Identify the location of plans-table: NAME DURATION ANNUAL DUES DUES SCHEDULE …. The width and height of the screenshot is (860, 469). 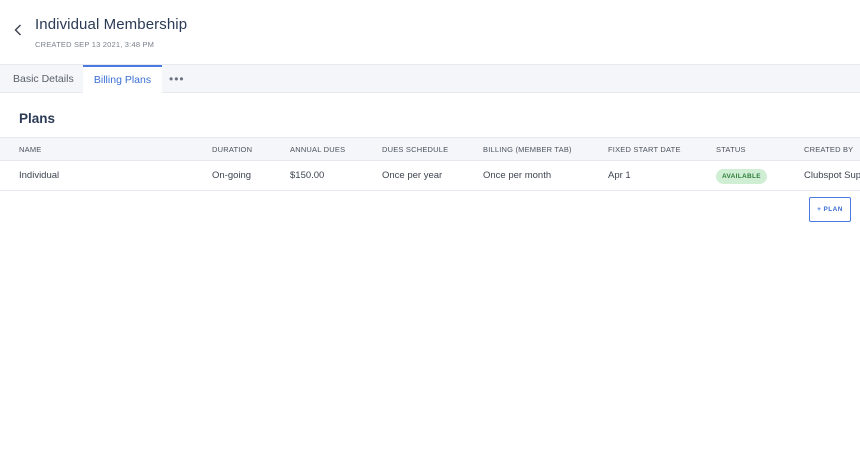
(430, 164).